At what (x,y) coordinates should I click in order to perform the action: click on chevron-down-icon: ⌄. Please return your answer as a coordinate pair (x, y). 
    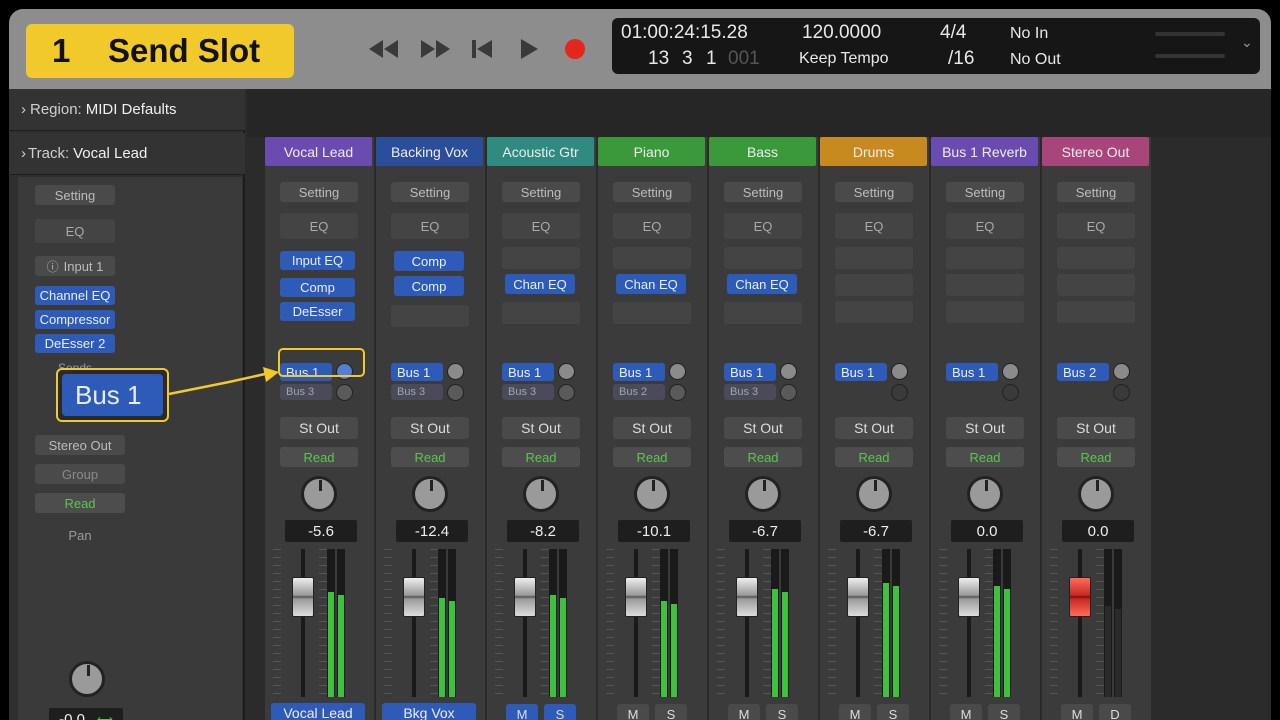
    Looking at the image, I should click on (1247, 42).